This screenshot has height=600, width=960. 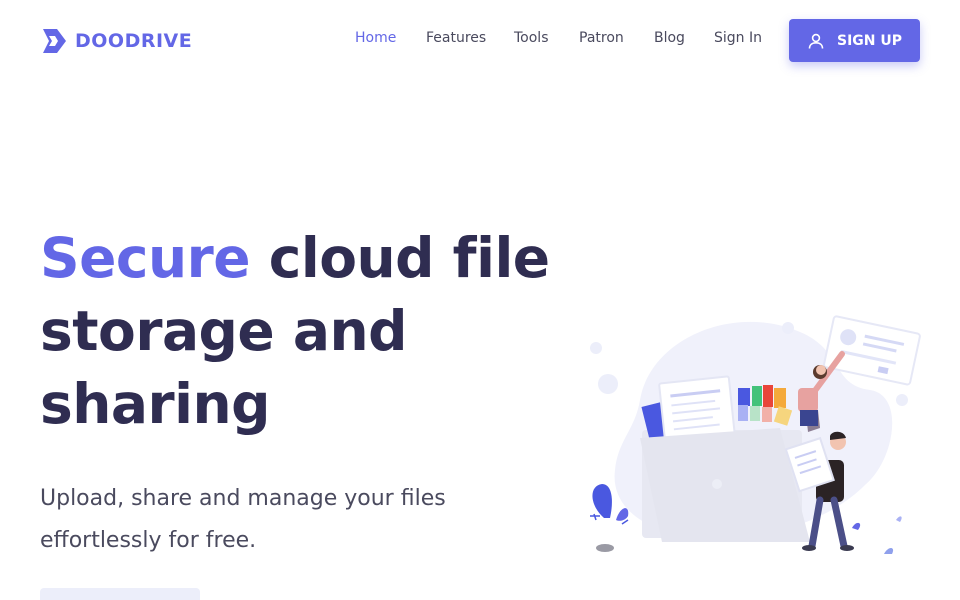 I want to click on sign-up-button: SIGN UP, so click(x=854, y=40).